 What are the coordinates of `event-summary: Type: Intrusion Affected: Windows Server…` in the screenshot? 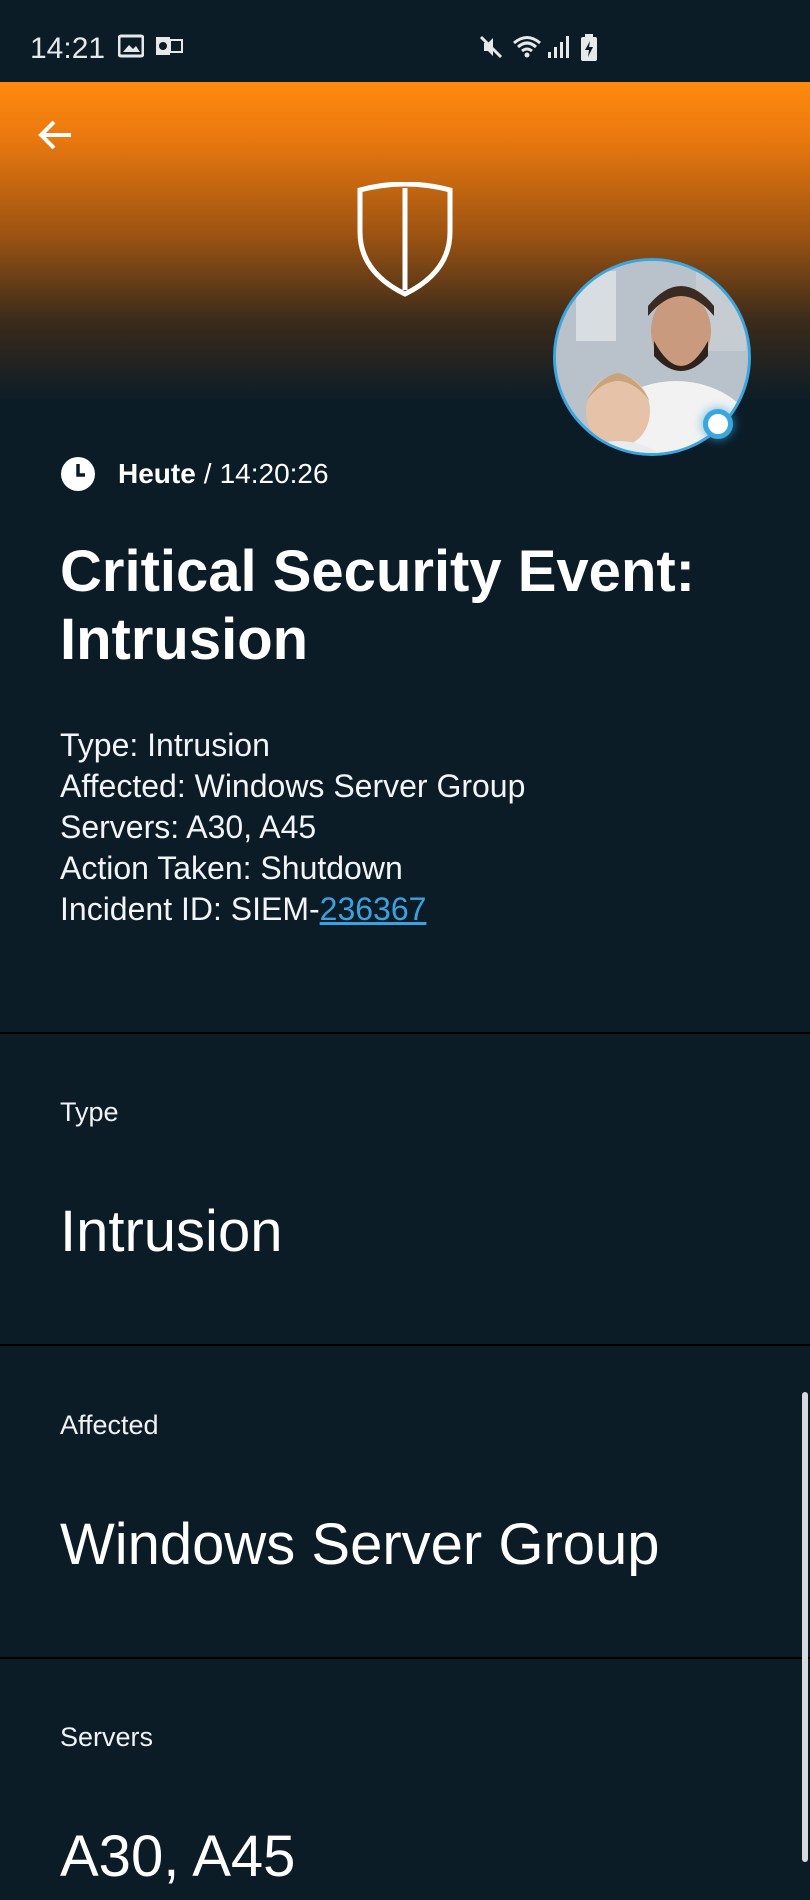 It's located at (410, 827).